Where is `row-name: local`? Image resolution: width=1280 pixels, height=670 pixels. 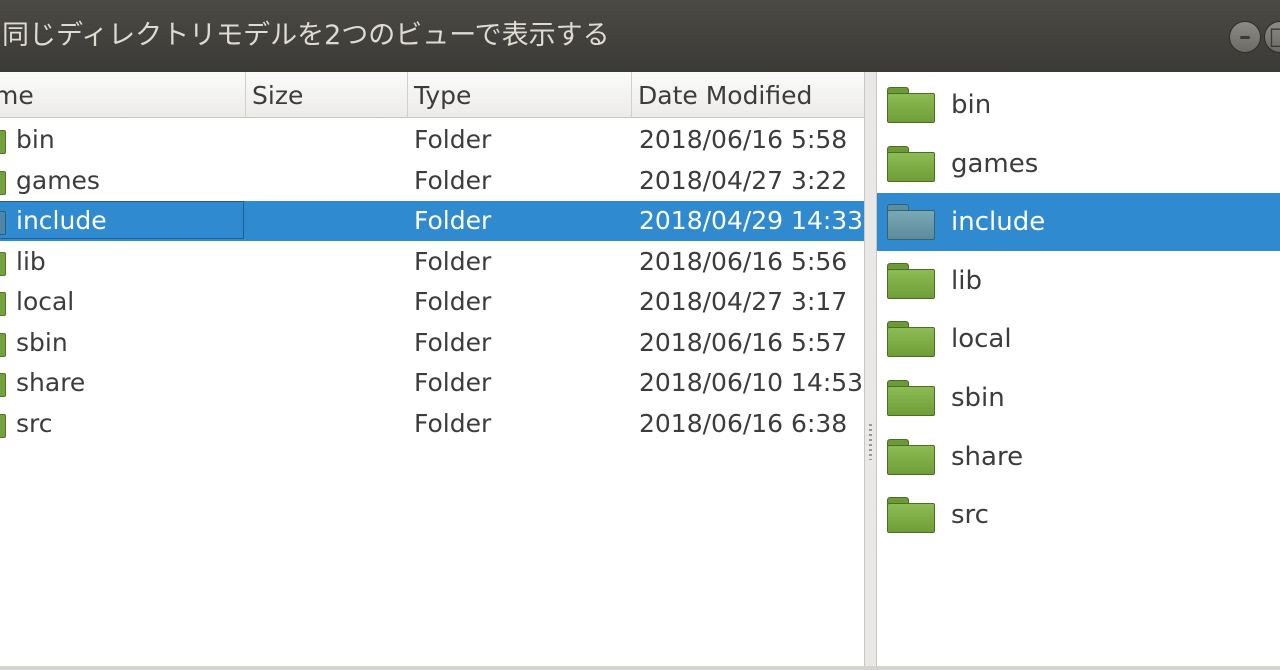 row-name: local is located at coordinates (45, 301).